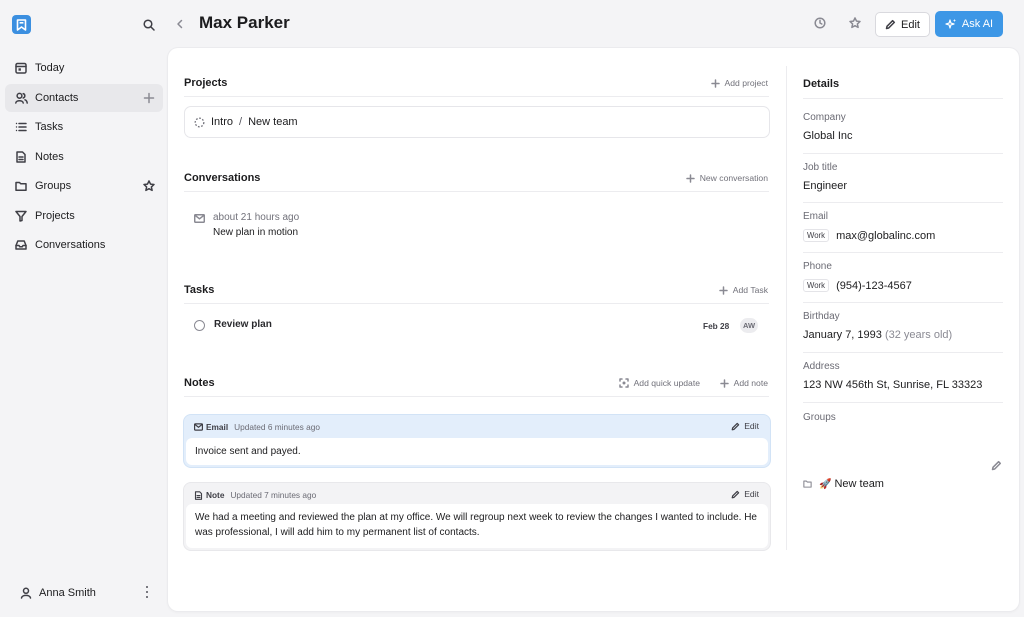 This screenshot has width=1024, height=617. What do you see at coordinates (749, 325) in the screenshot?
I see `task-assignee-avatar: AW` at bounding box center [749, 325].